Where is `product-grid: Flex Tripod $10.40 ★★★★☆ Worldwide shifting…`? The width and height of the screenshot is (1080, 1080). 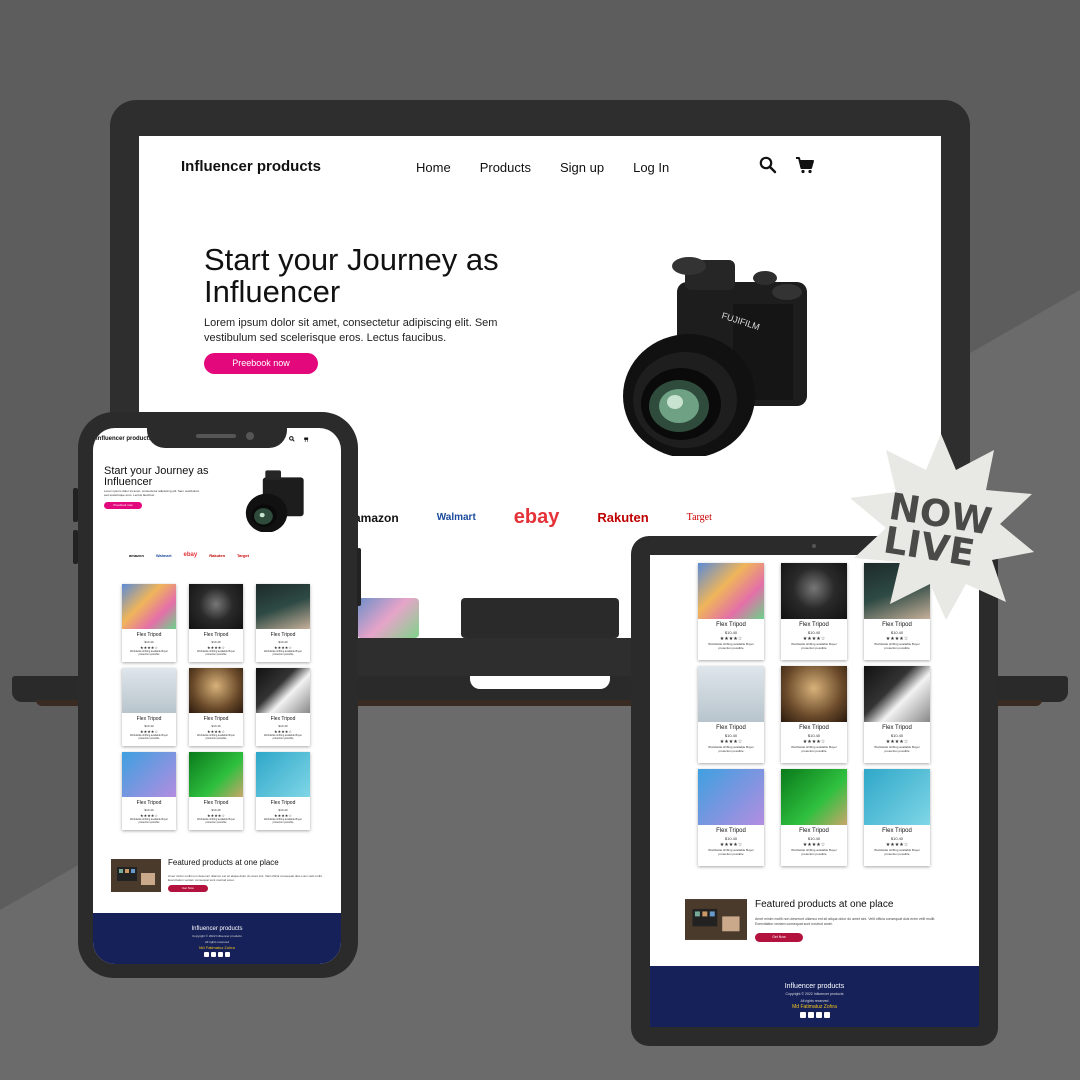 product-grid: Flex Tripod $10.40 ★★★★☆ Worldwide shifting… is located at coordinates (216, 707).